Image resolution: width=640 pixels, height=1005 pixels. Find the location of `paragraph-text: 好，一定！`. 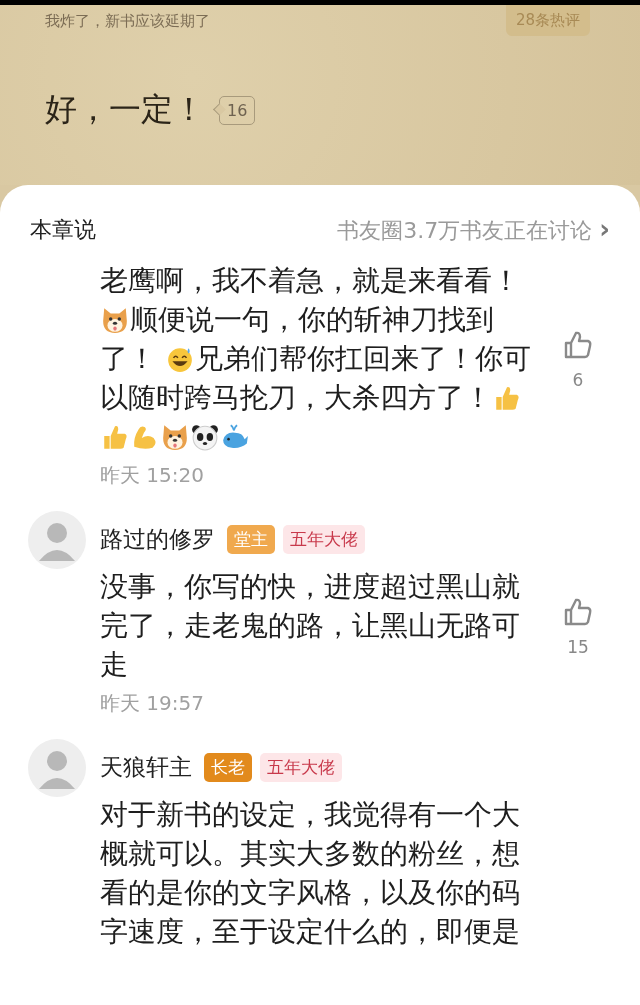

paragraph-text: 好，一定！ is located at coordinates (125, 109).